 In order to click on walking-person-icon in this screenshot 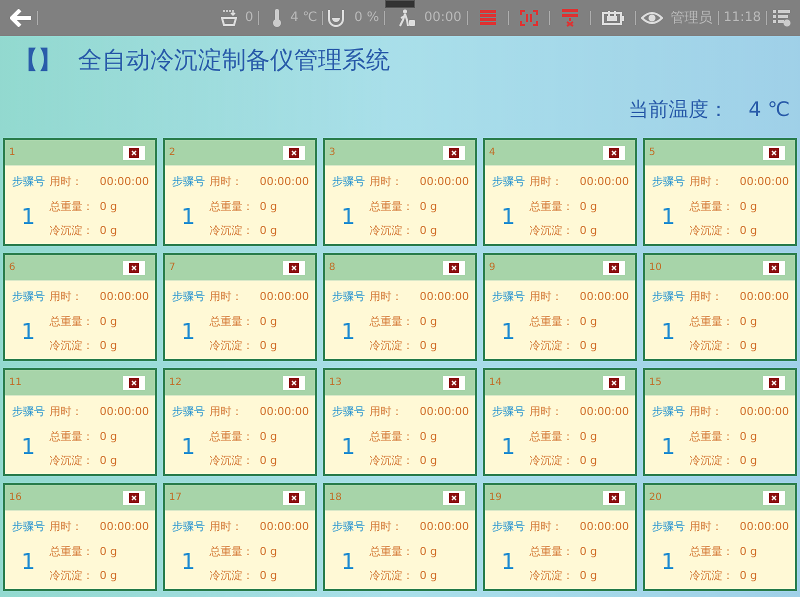, I will do `click(407, 18)`.